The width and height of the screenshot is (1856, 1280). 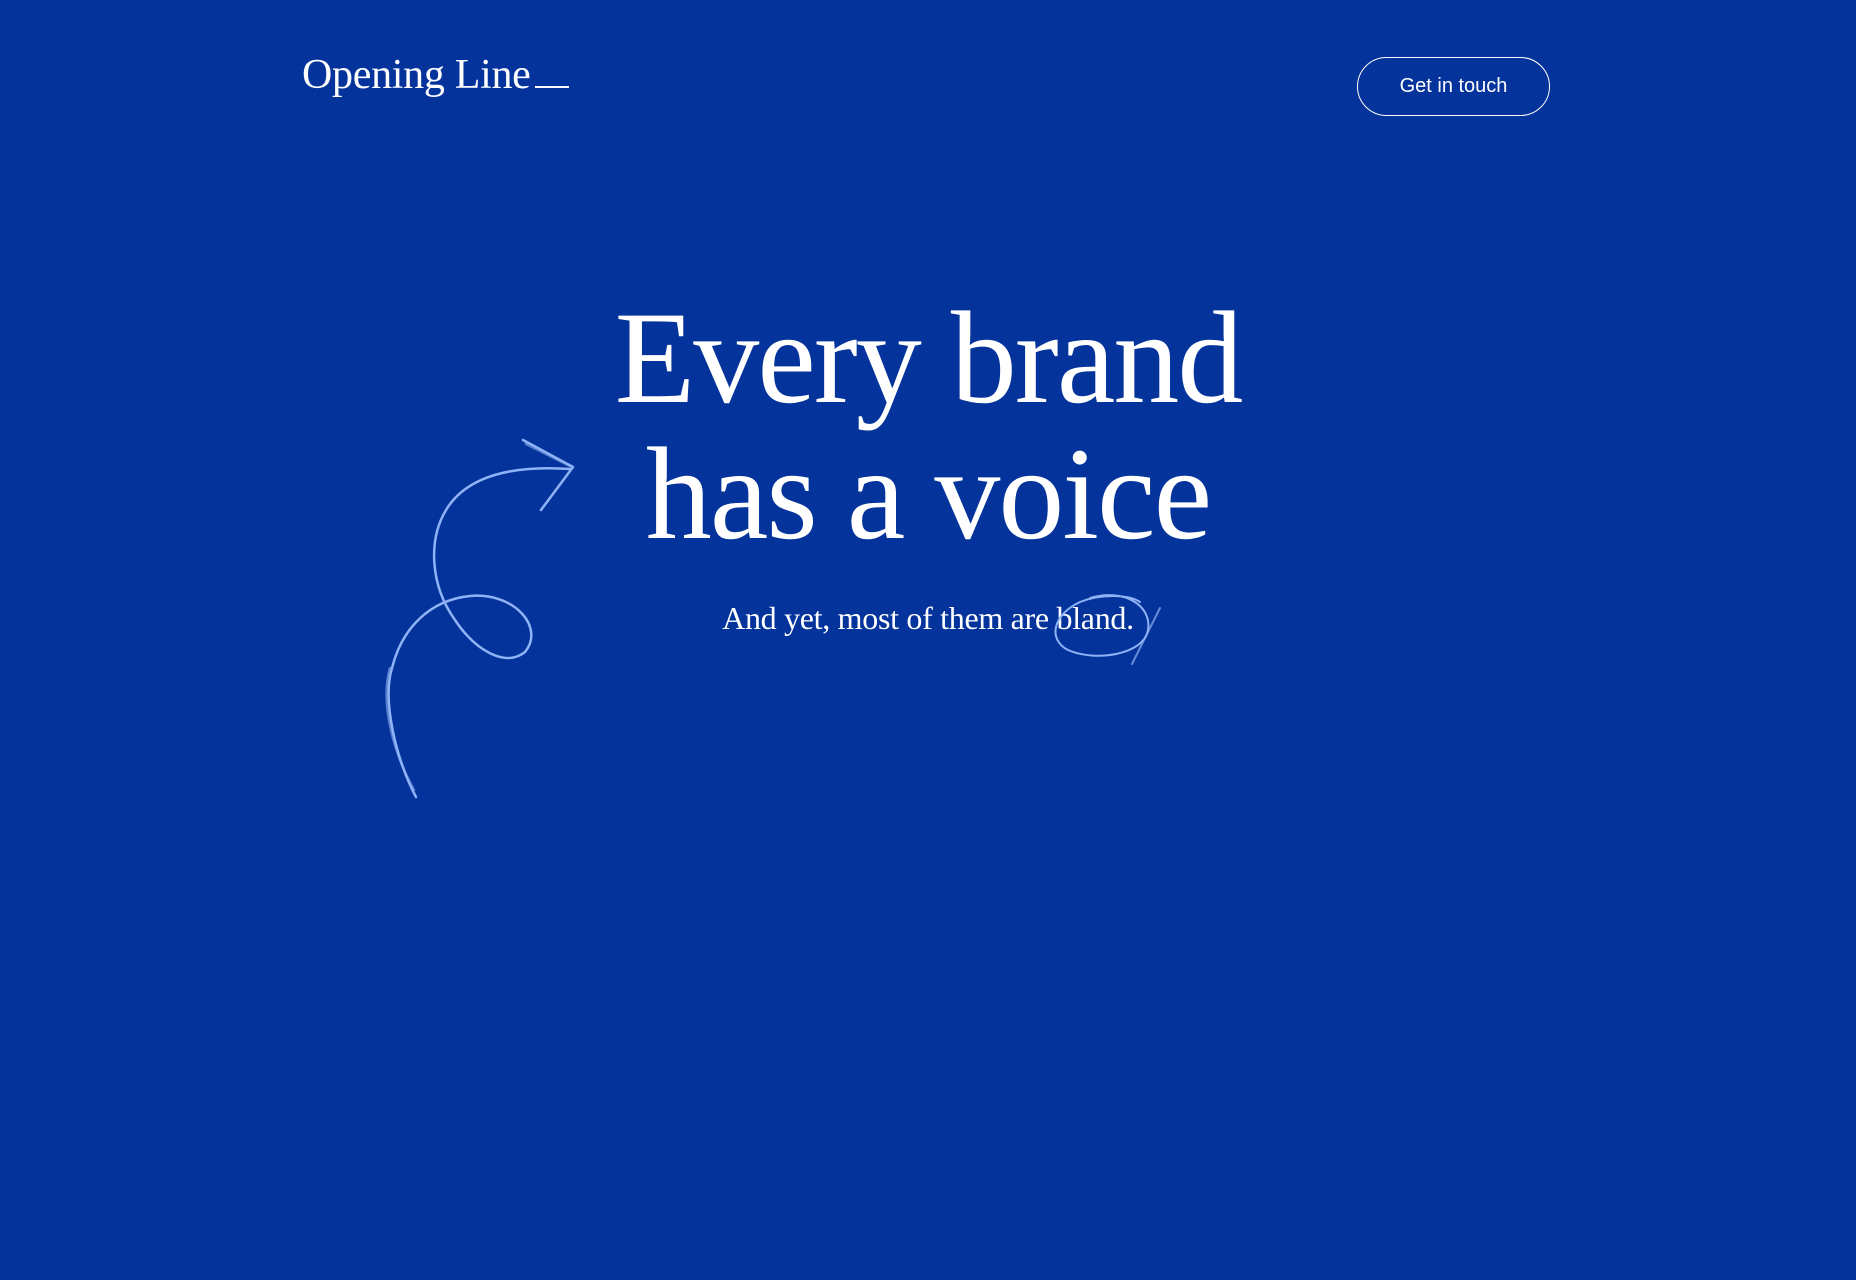 What do you see at coordinates (1453, 86) in the screenshot?
I see `get-in-touch-button: Get in touch` at bounding box center [1453, 86].